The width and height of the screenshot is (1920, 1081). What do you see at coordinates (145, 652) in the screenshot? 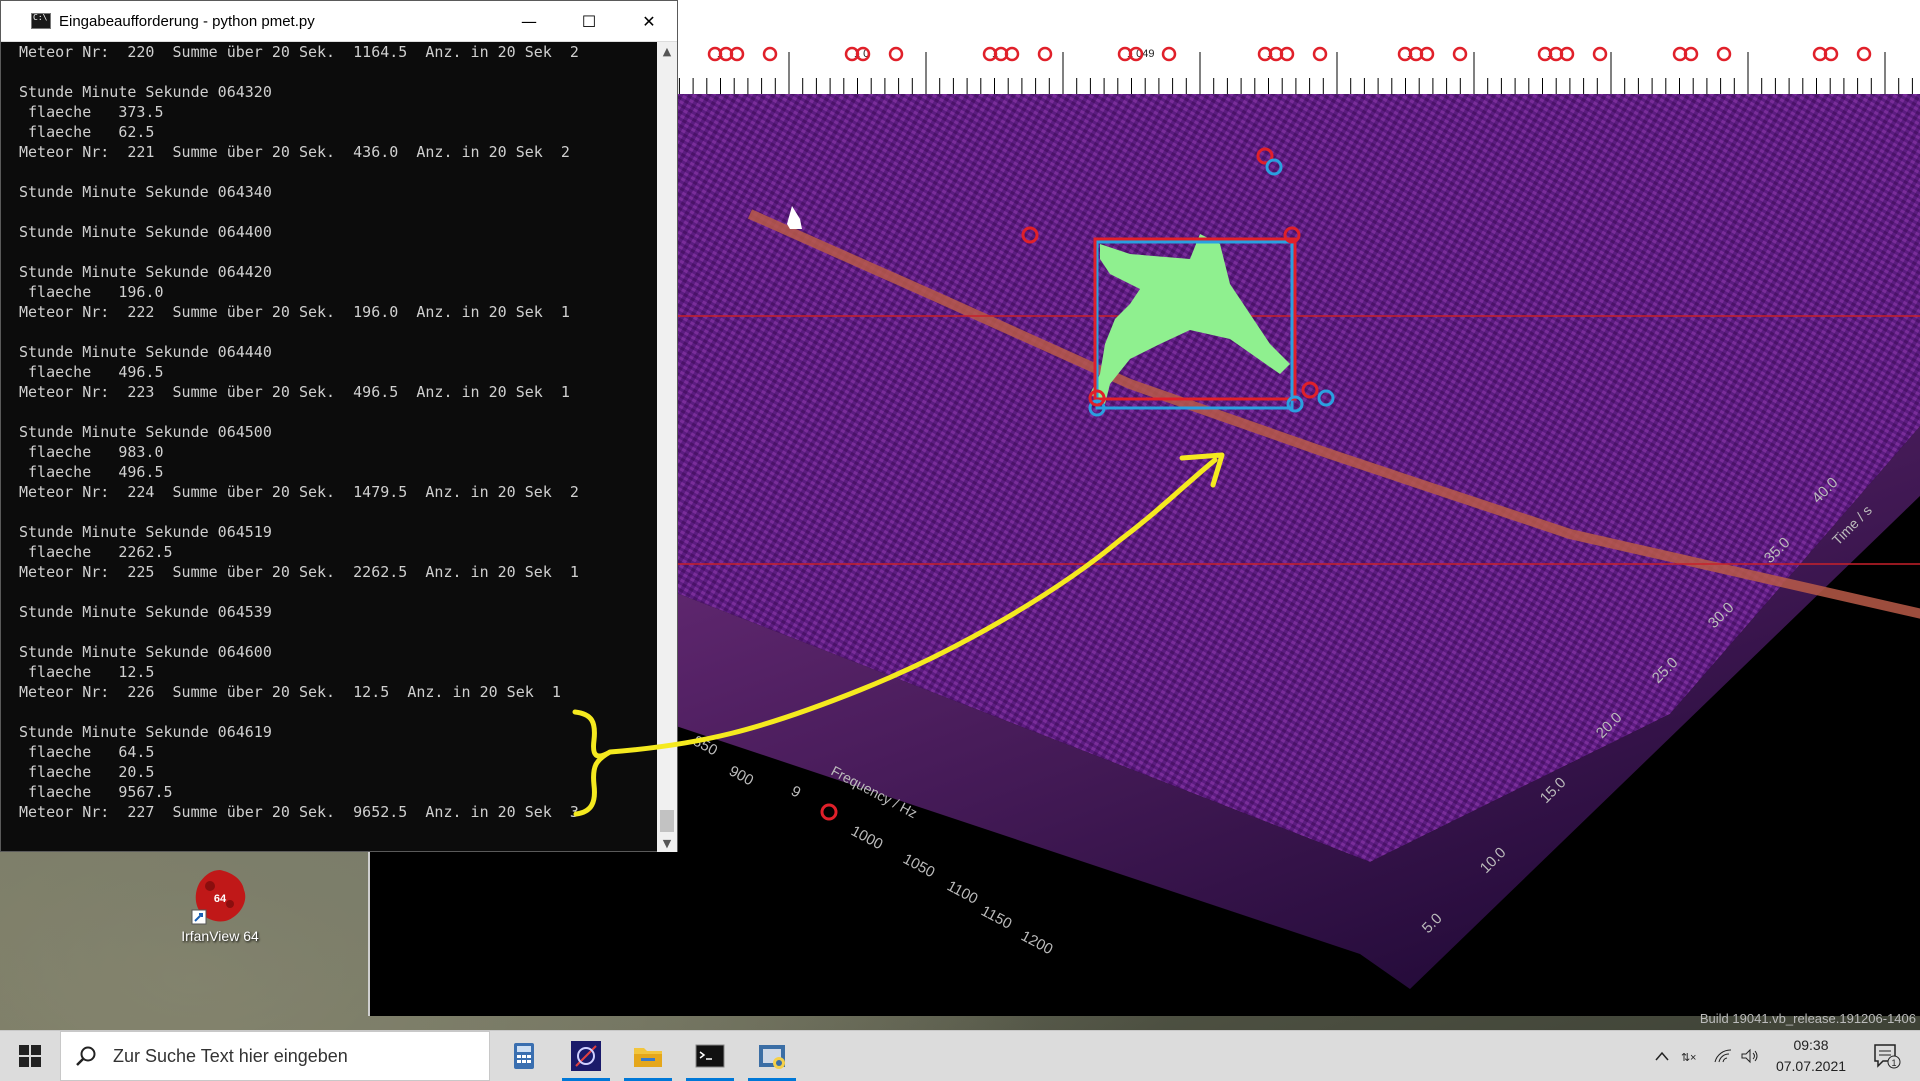
I see `console-line: Stunde Minute Sekunde 064600` at bounding box center [145, 652].